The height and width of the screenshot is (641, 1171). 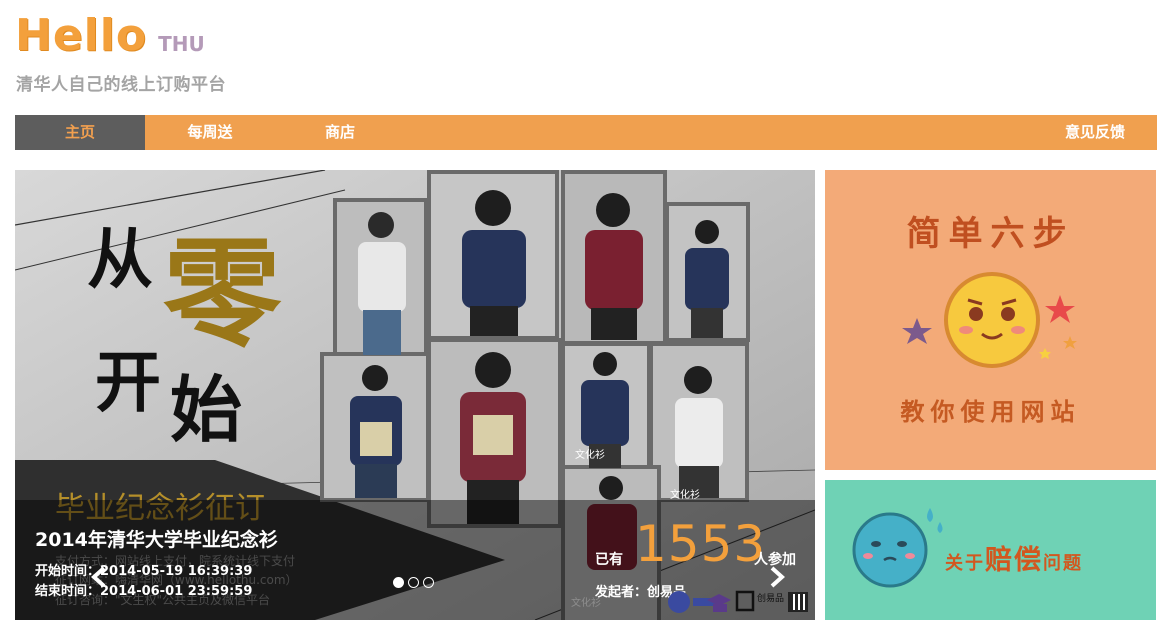 What do you see at coordinates (990, 234) in the screenshot?
I see `steps-title: 简单六步` at bounding box center [990, 234].